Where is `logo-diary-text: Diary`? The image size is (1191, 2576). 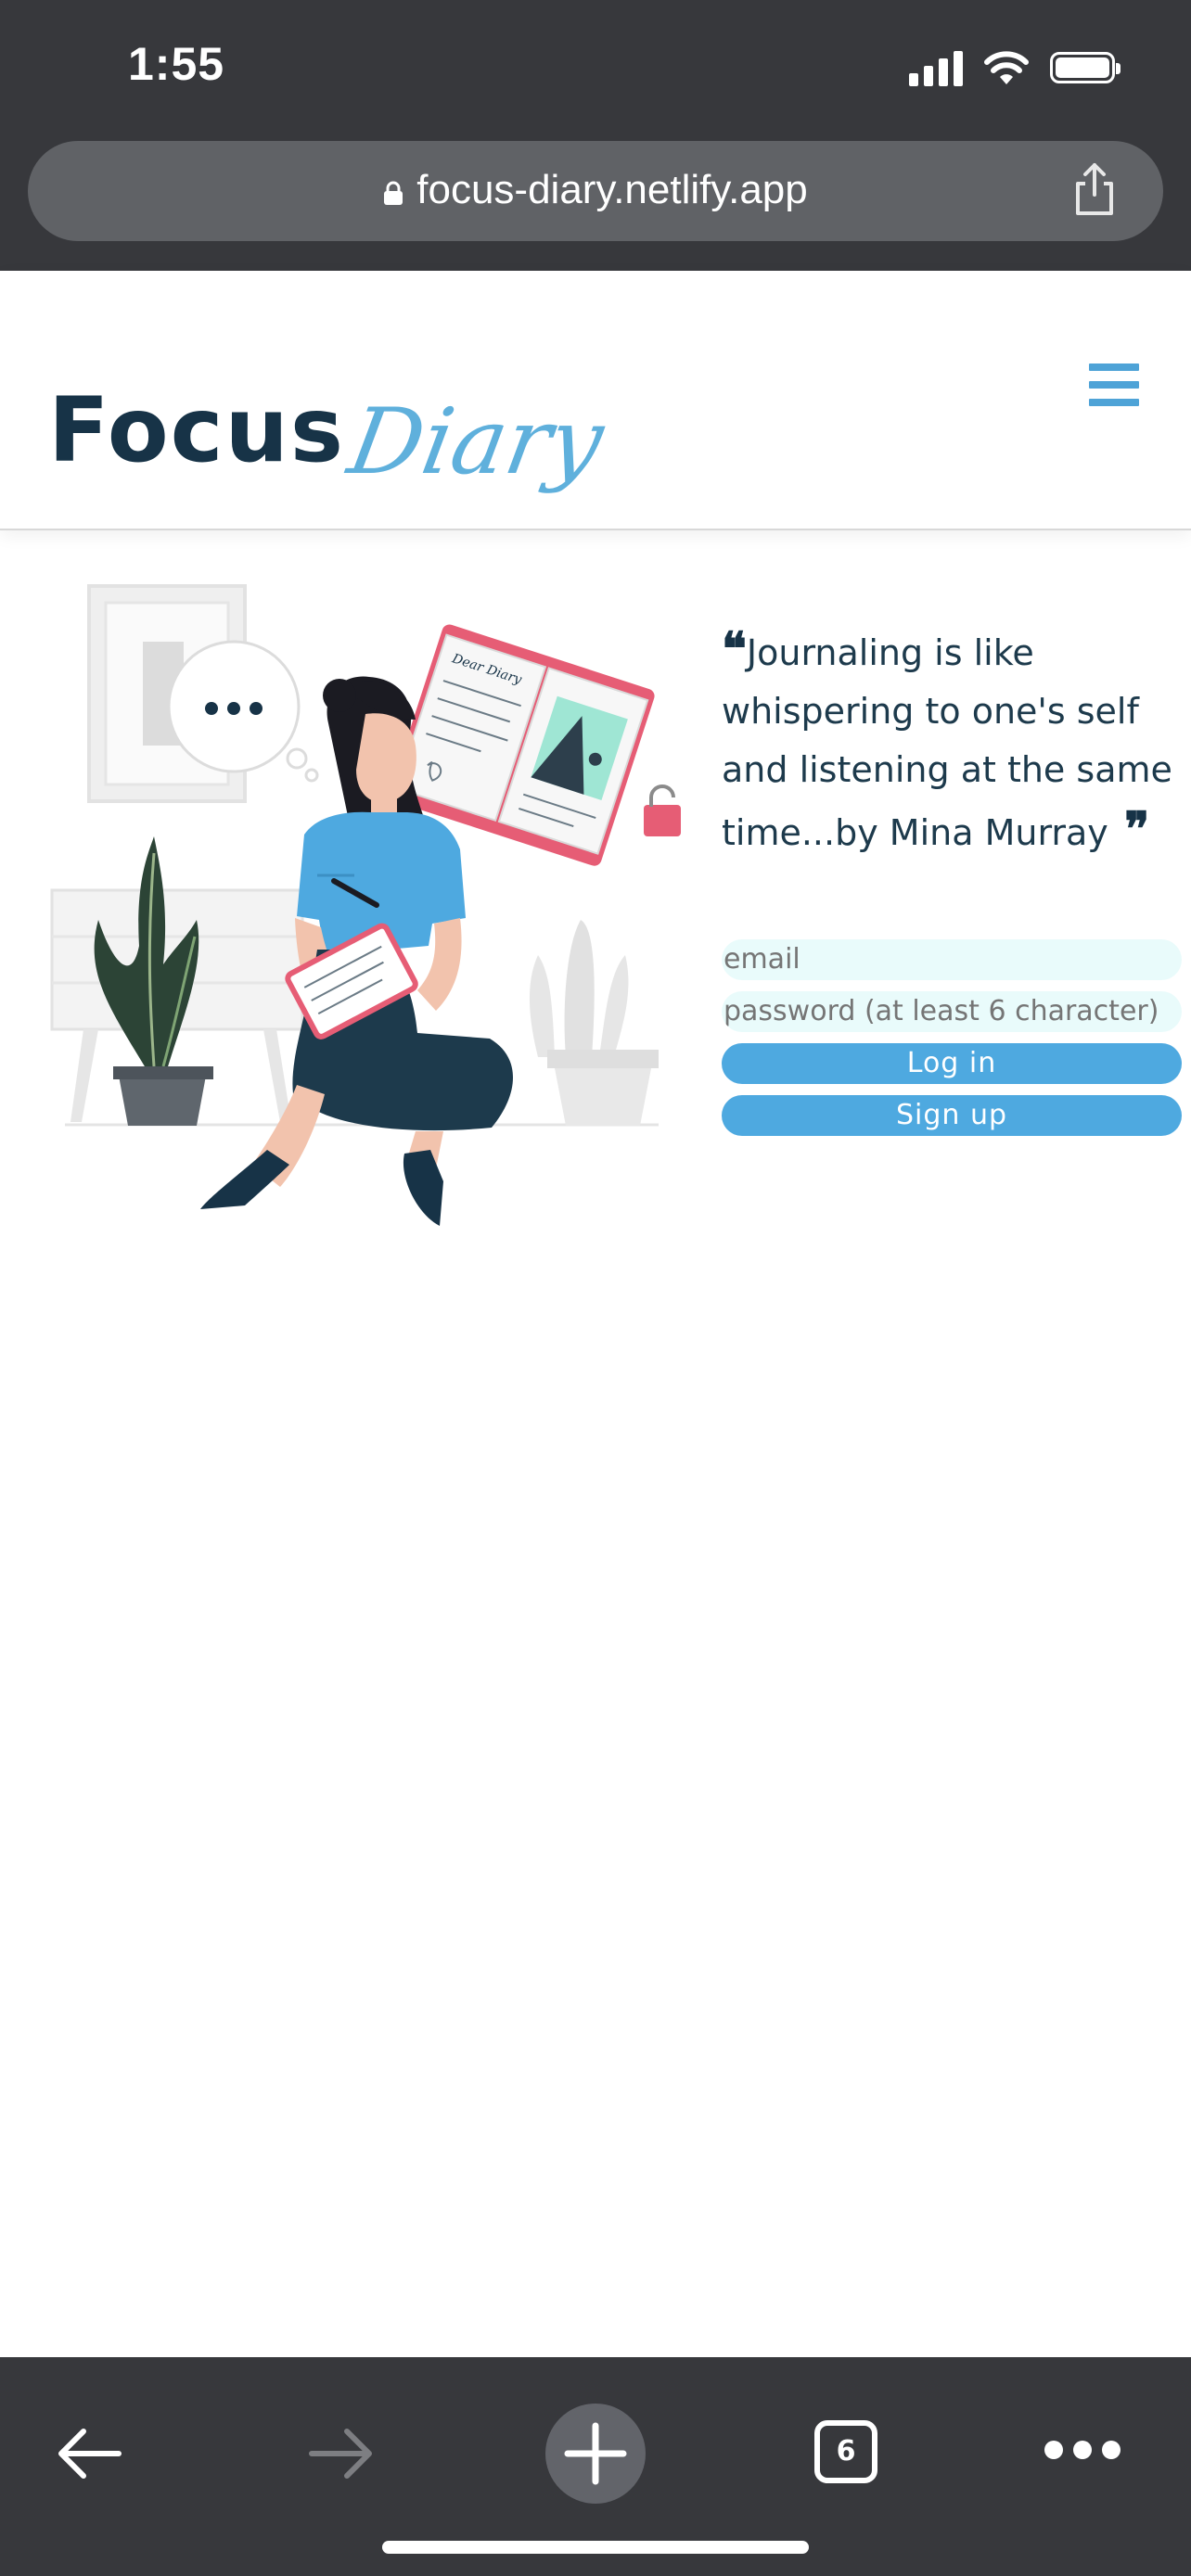
logo-diary-text: Diary is located at coordinates (475, 442).